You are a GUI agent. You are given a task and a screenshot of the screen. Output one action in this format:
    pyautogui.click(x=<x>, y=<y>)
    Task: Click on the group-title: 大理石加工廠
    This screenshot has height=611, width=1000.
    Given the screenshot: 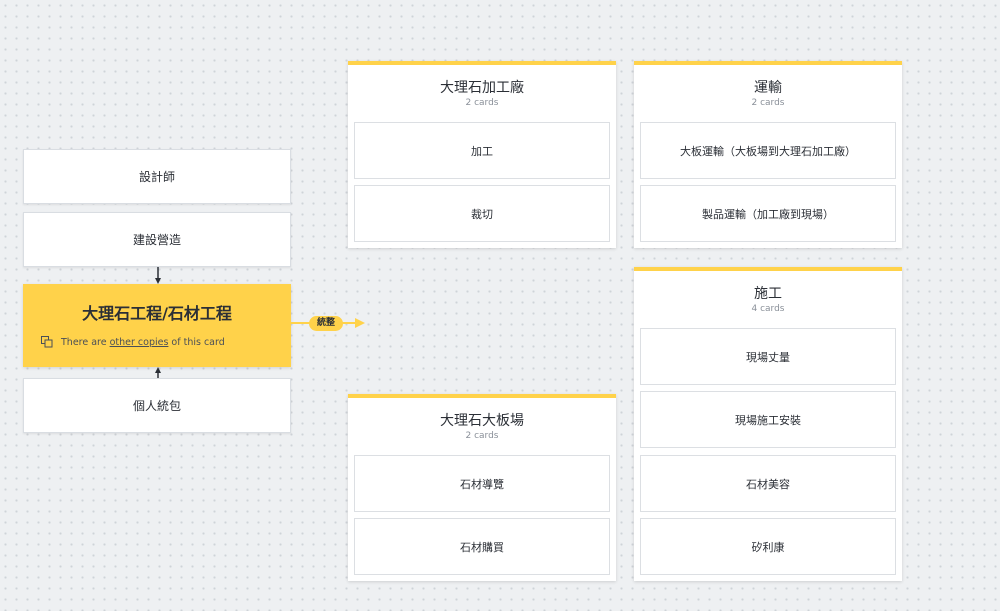 What is the action you would take?
    pyautogui.click(x=482, y=88)
    